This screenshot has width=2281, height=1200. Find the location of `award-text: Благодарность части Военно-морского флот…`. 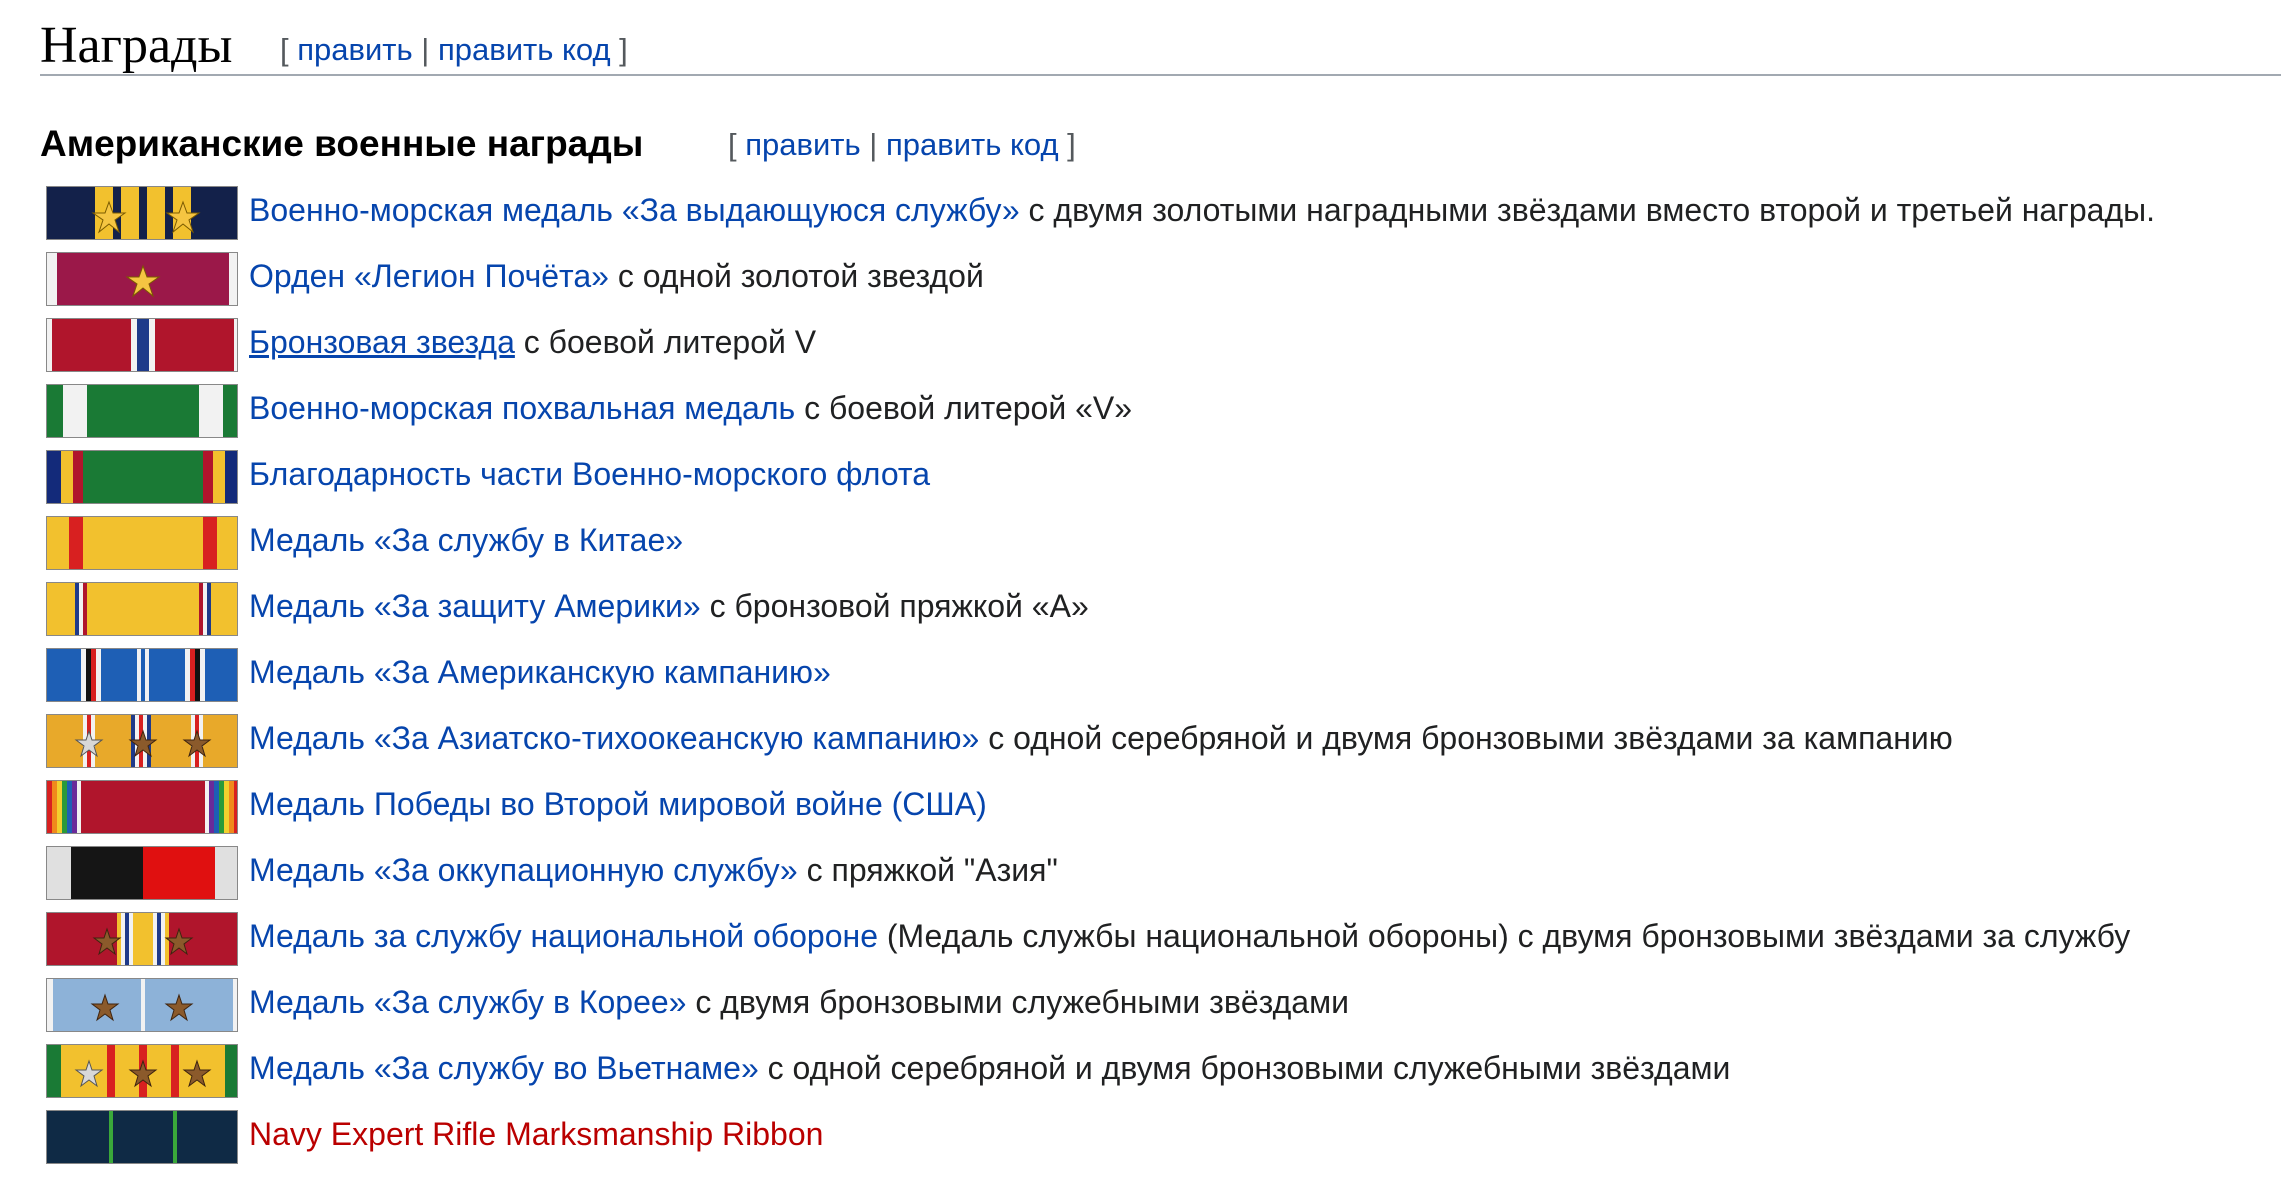

award-text: Благодарность части Военно-морского флот… is located at coordinates (589, 474).